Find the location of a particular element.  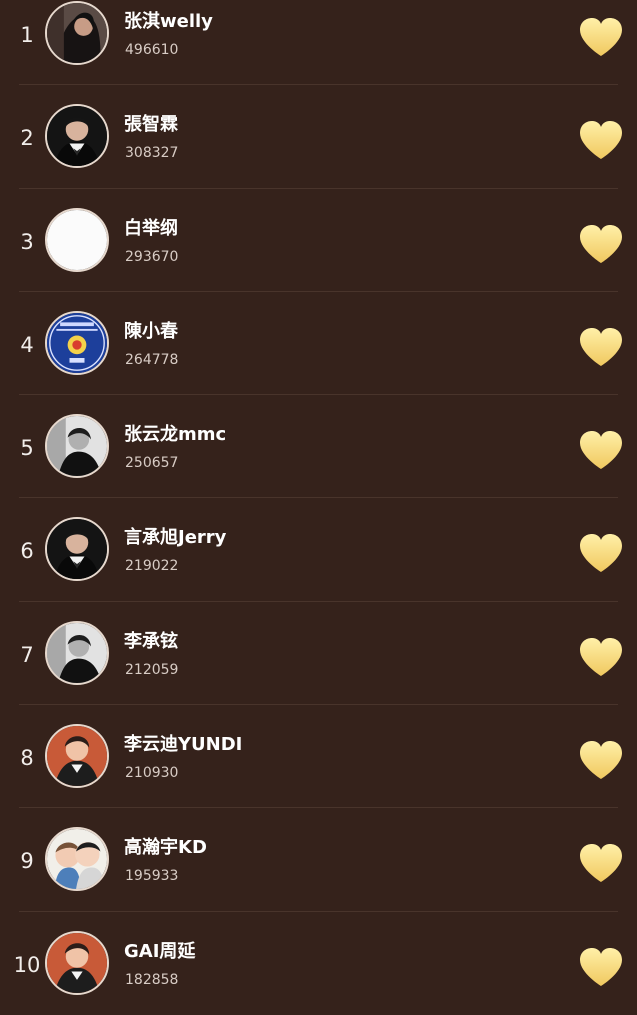

celebrity-name: GAI周延 is located at coordinates (159, 952).